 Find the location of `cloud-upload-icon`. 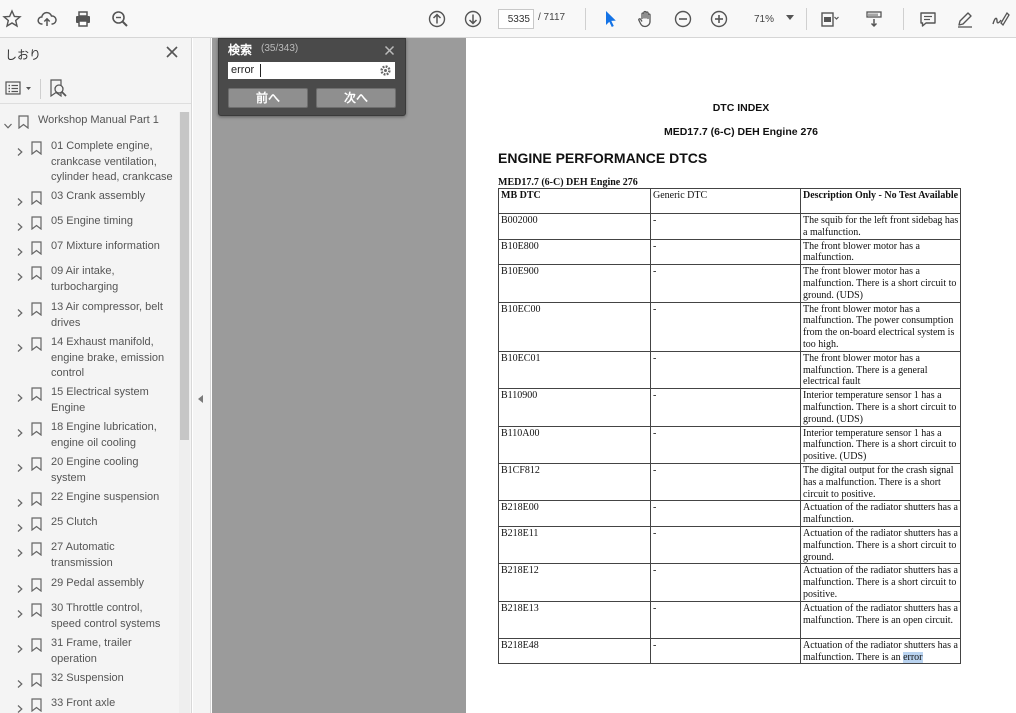

cloud-upload-icon is located at coordinates (47, 19).